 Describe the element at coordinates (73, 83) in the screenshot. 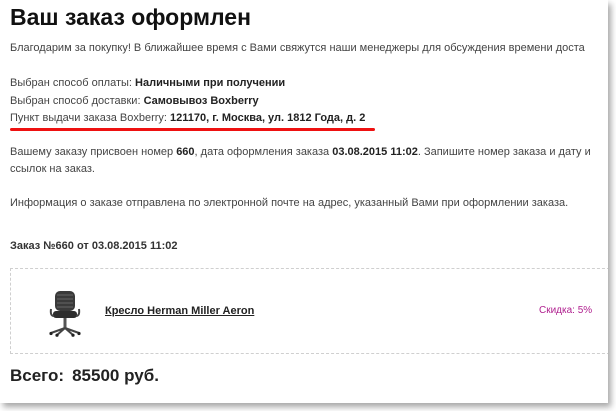

I see `payment-method-label: Выбран способ оплаты:` at that location.